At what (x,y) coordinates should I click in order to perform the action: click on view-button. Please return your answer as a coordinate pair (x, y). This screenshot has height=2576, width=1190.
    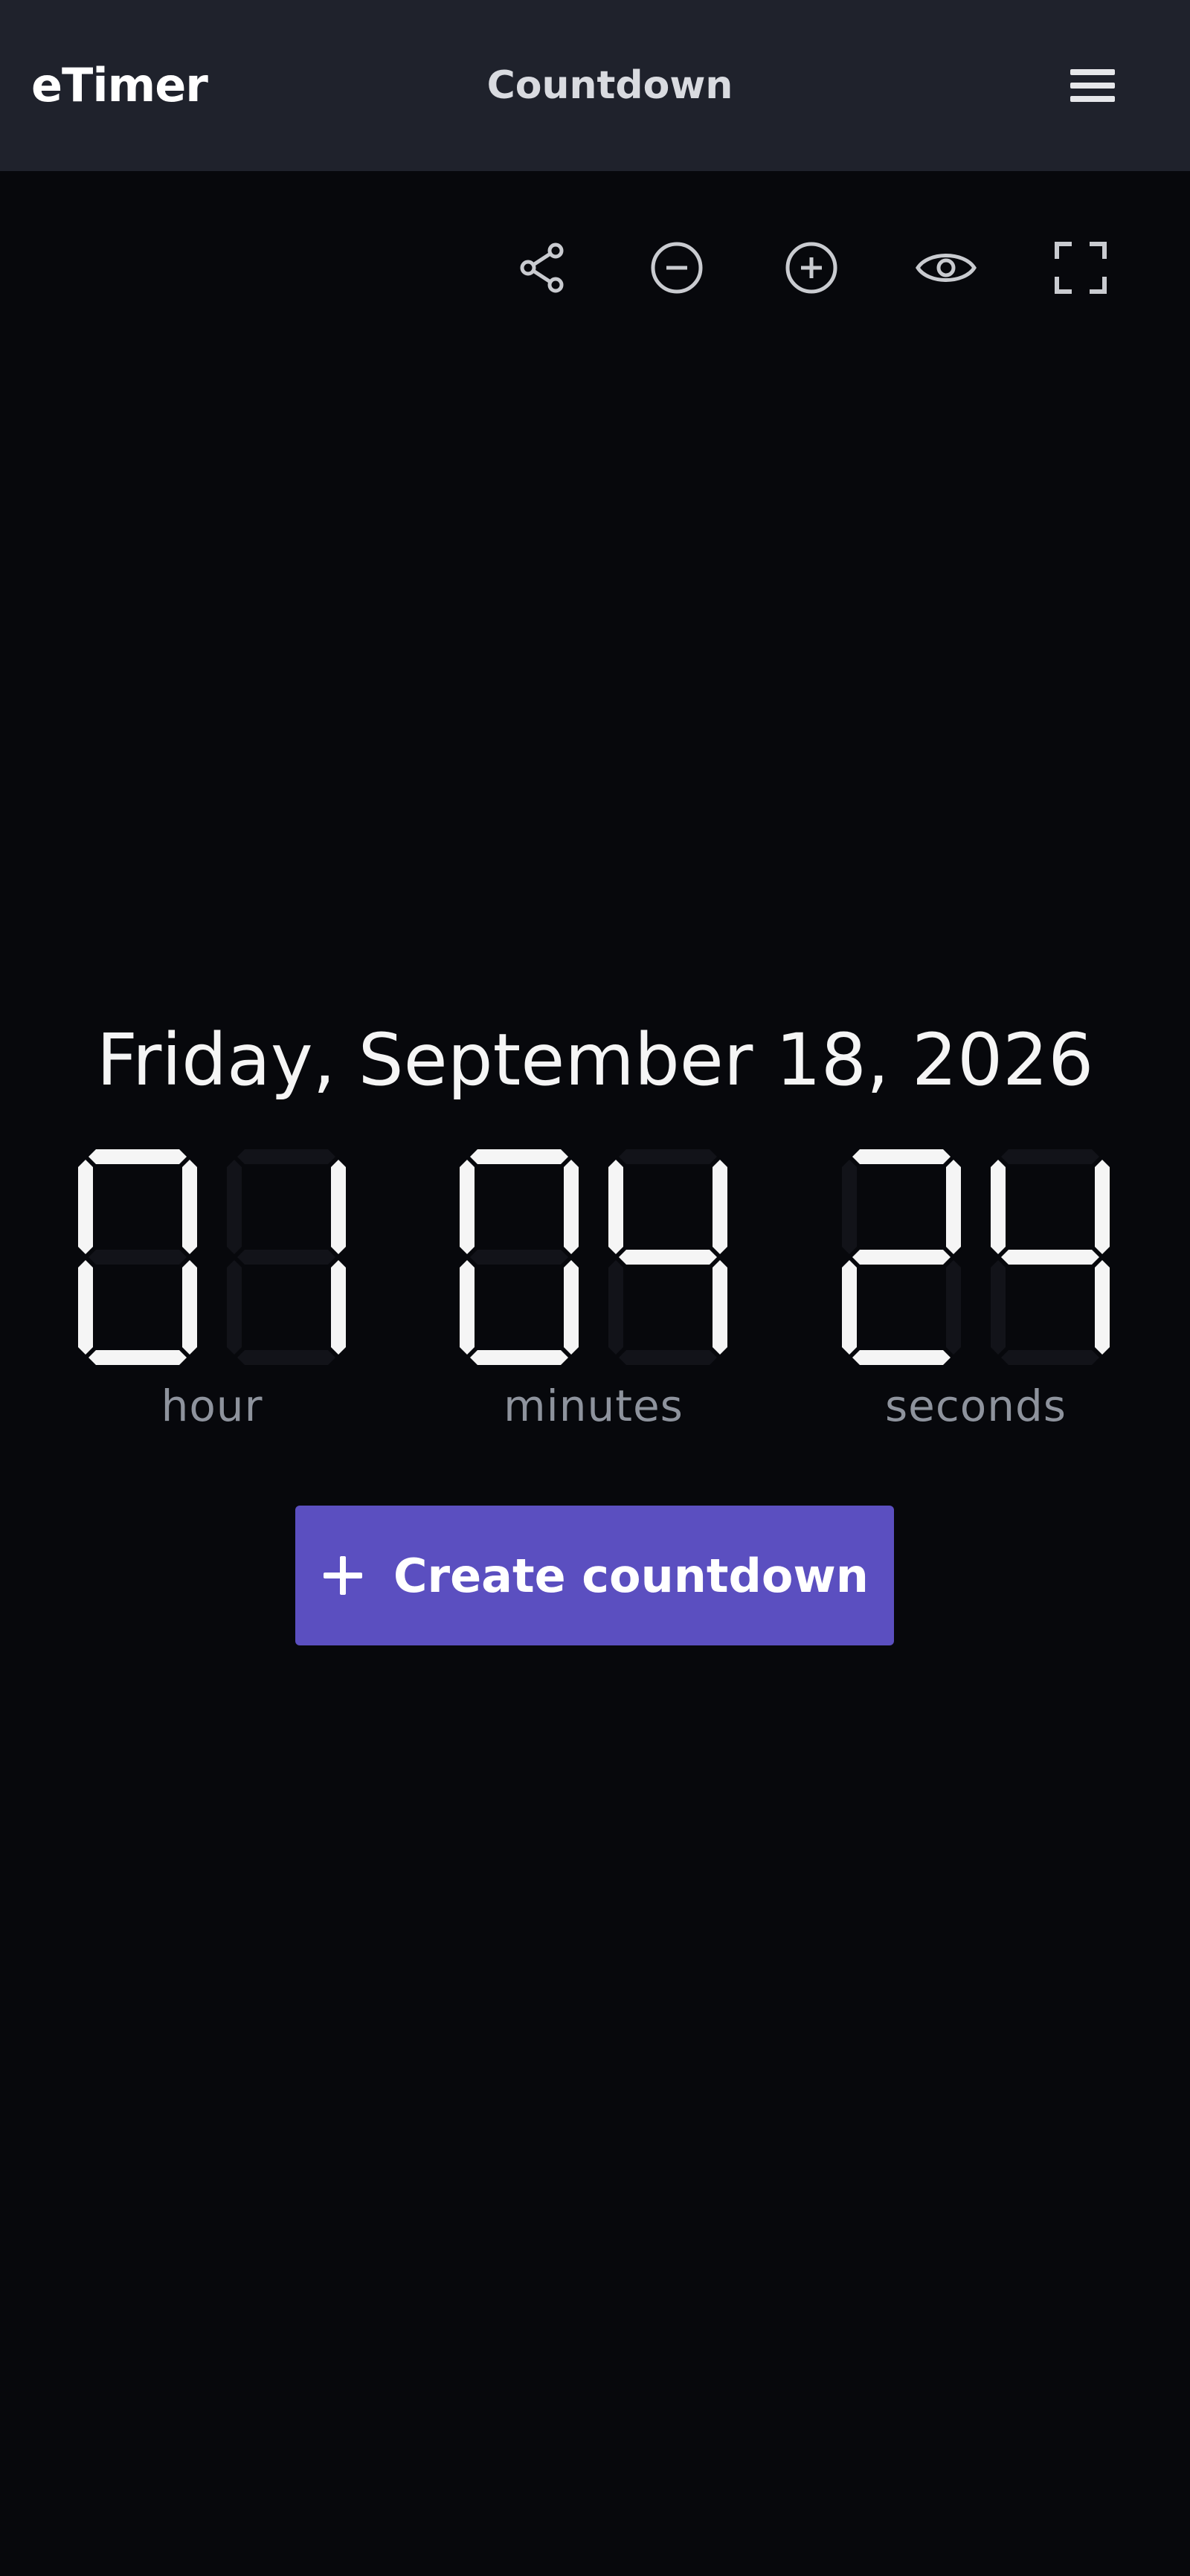
    Looking at the image, I should click on (946, 268).